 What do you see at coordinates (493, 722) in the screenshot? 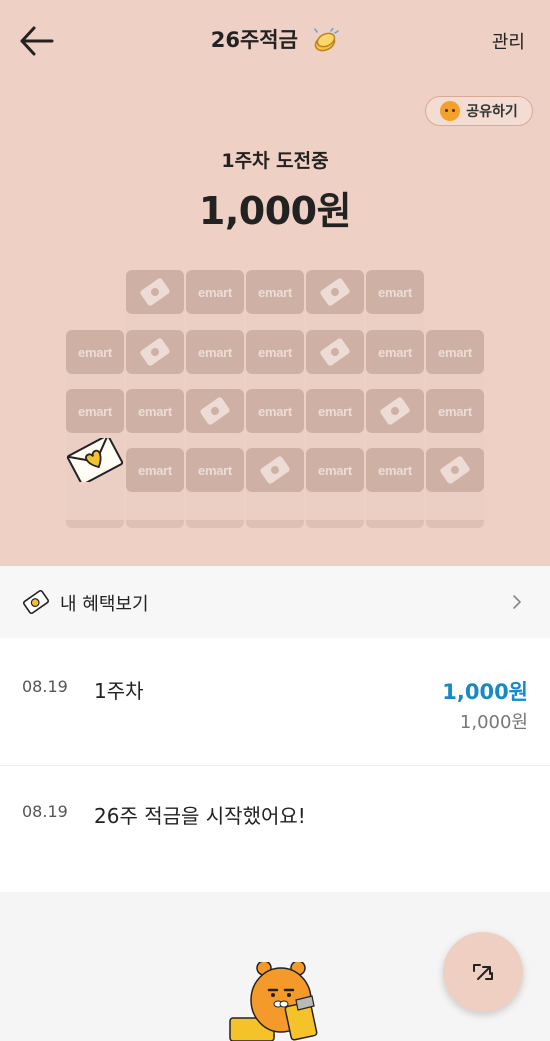
I see `history-balance: 1,000원` at bounding box center [493, 722].